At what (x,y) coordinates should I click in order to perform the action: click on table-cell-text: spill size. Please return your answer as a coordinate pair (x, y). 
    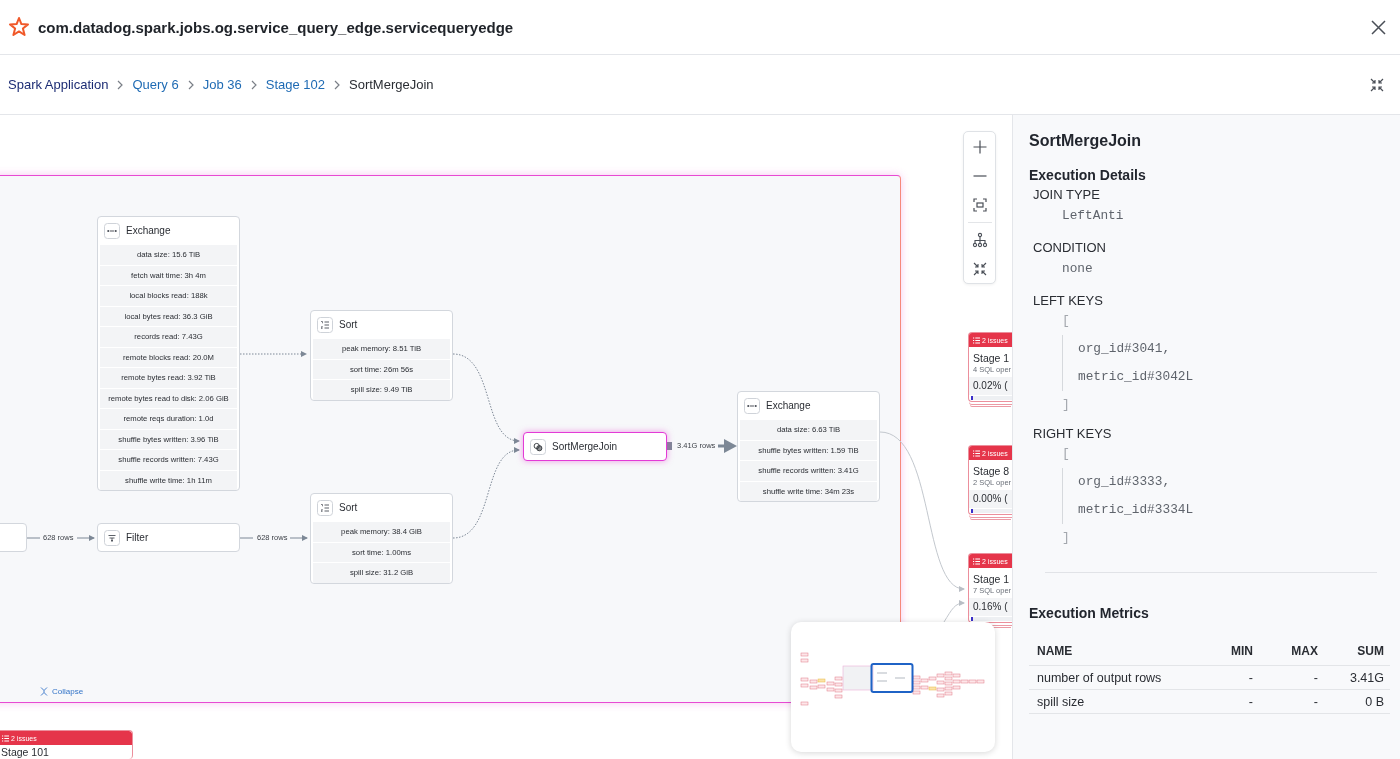
    Looking at the image, I should click on (1061, 701).